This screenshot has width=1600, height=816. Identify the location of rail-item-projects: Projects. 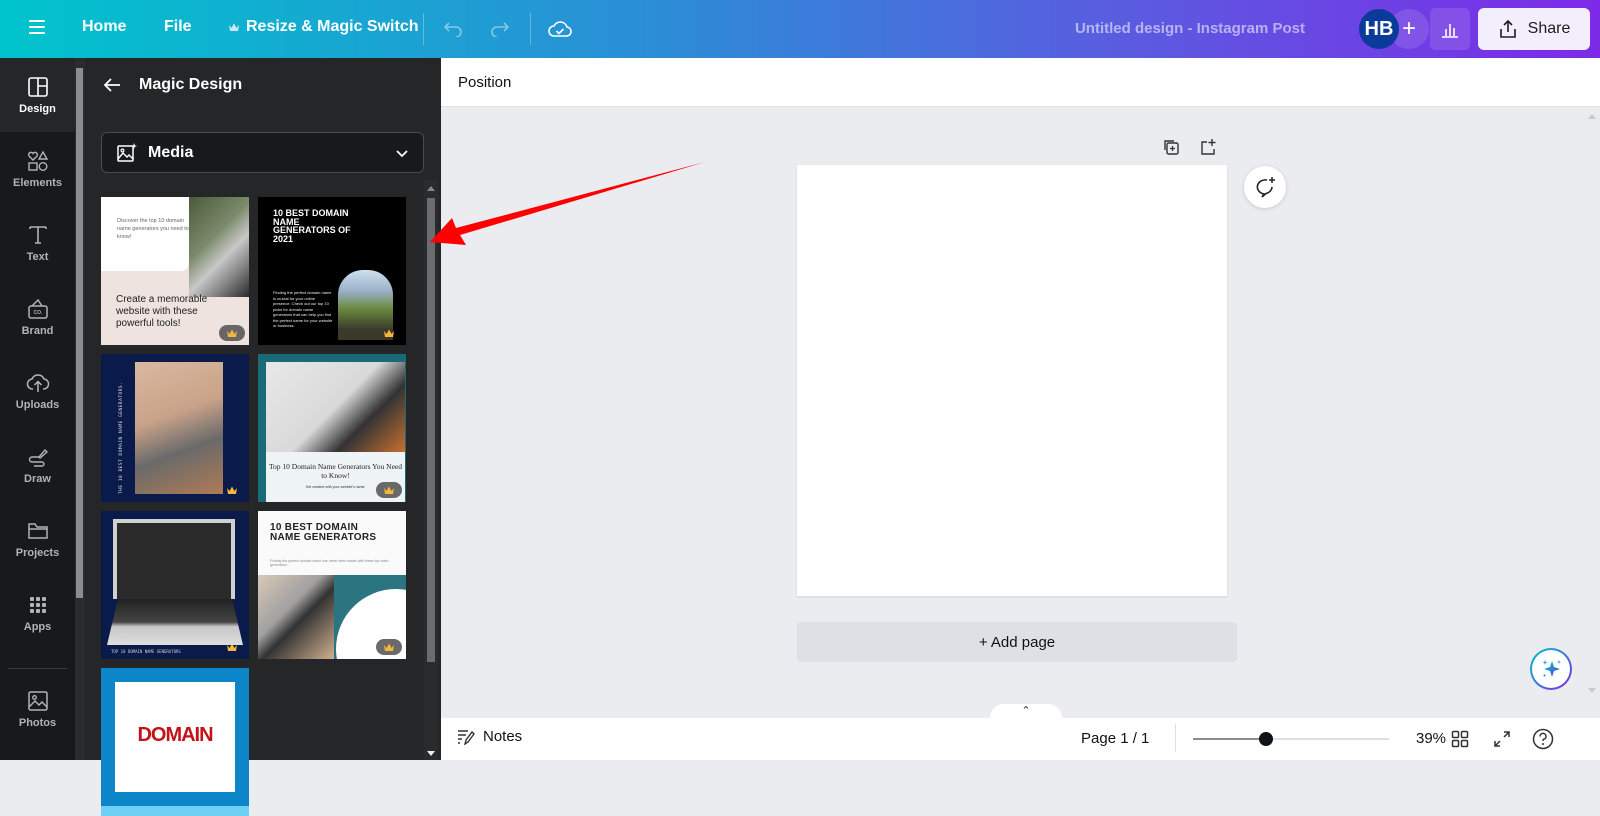
(37, 539).